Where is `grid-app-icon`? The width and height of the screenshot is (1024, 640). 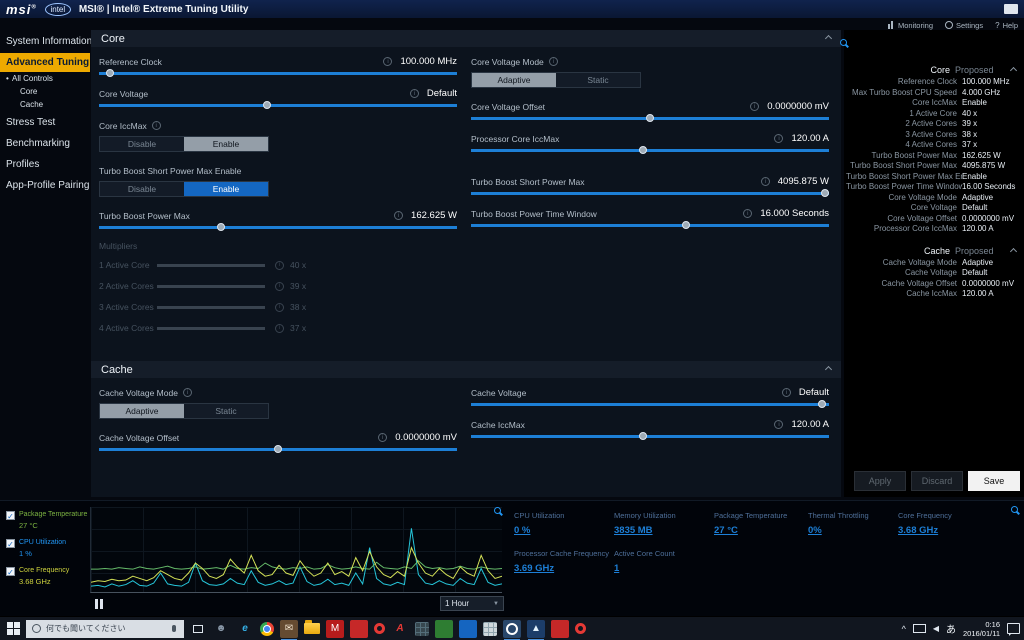 grid-app-icon is located at coordinates (490, 628).